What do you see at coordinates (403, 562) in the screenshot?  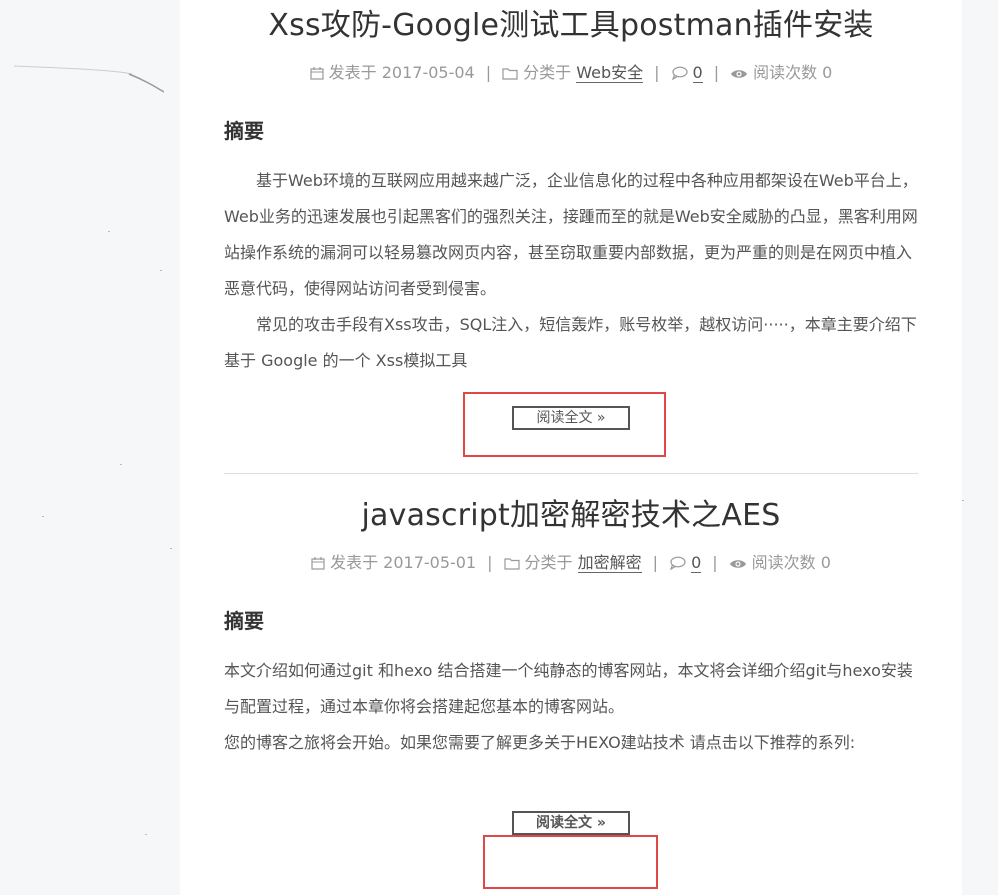 I see `post-date: 发表于 2017-05-01` at bounding box center [403, 562].